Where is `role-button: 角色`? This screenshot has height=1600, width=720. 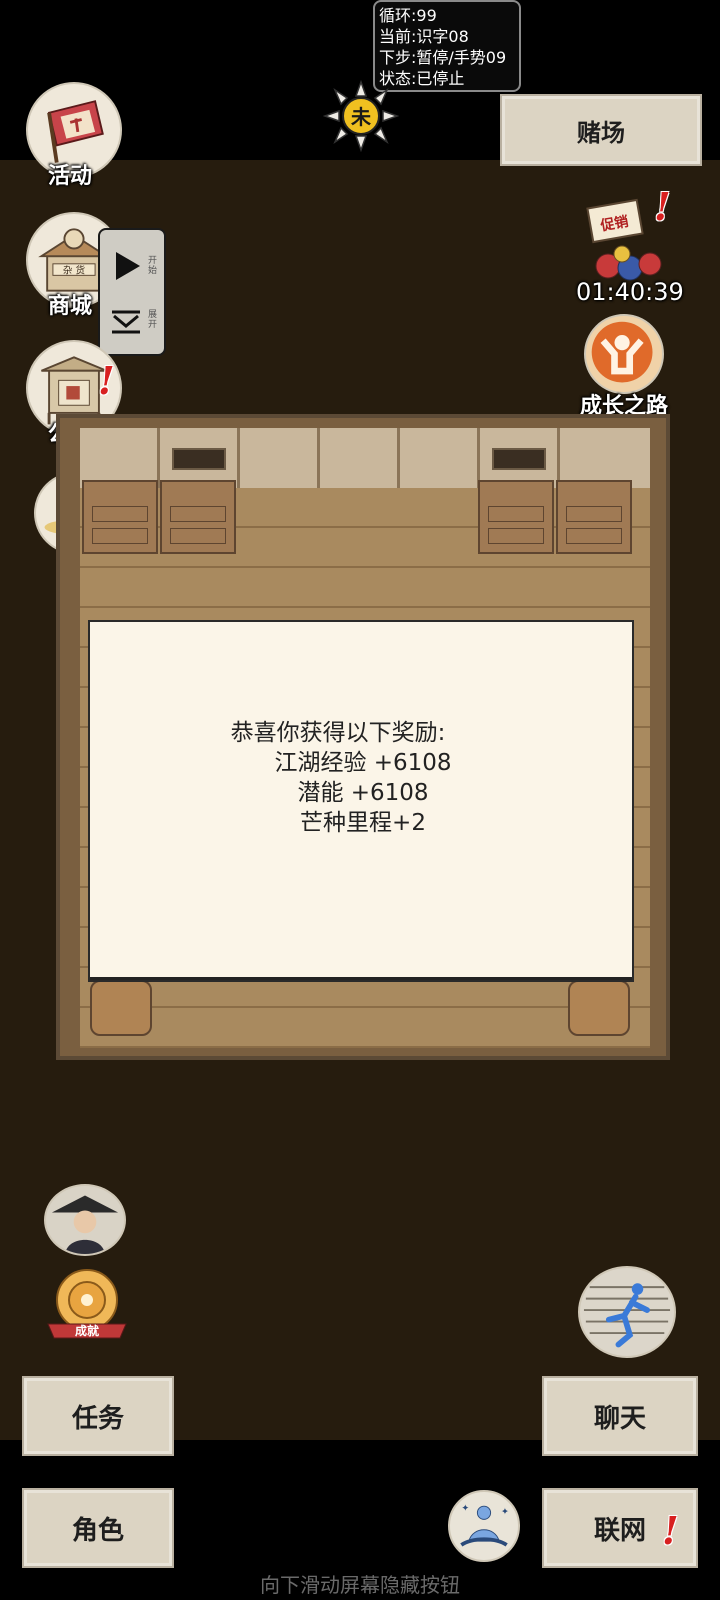 role-button: 角色 is located at coordinates (98, 1528).